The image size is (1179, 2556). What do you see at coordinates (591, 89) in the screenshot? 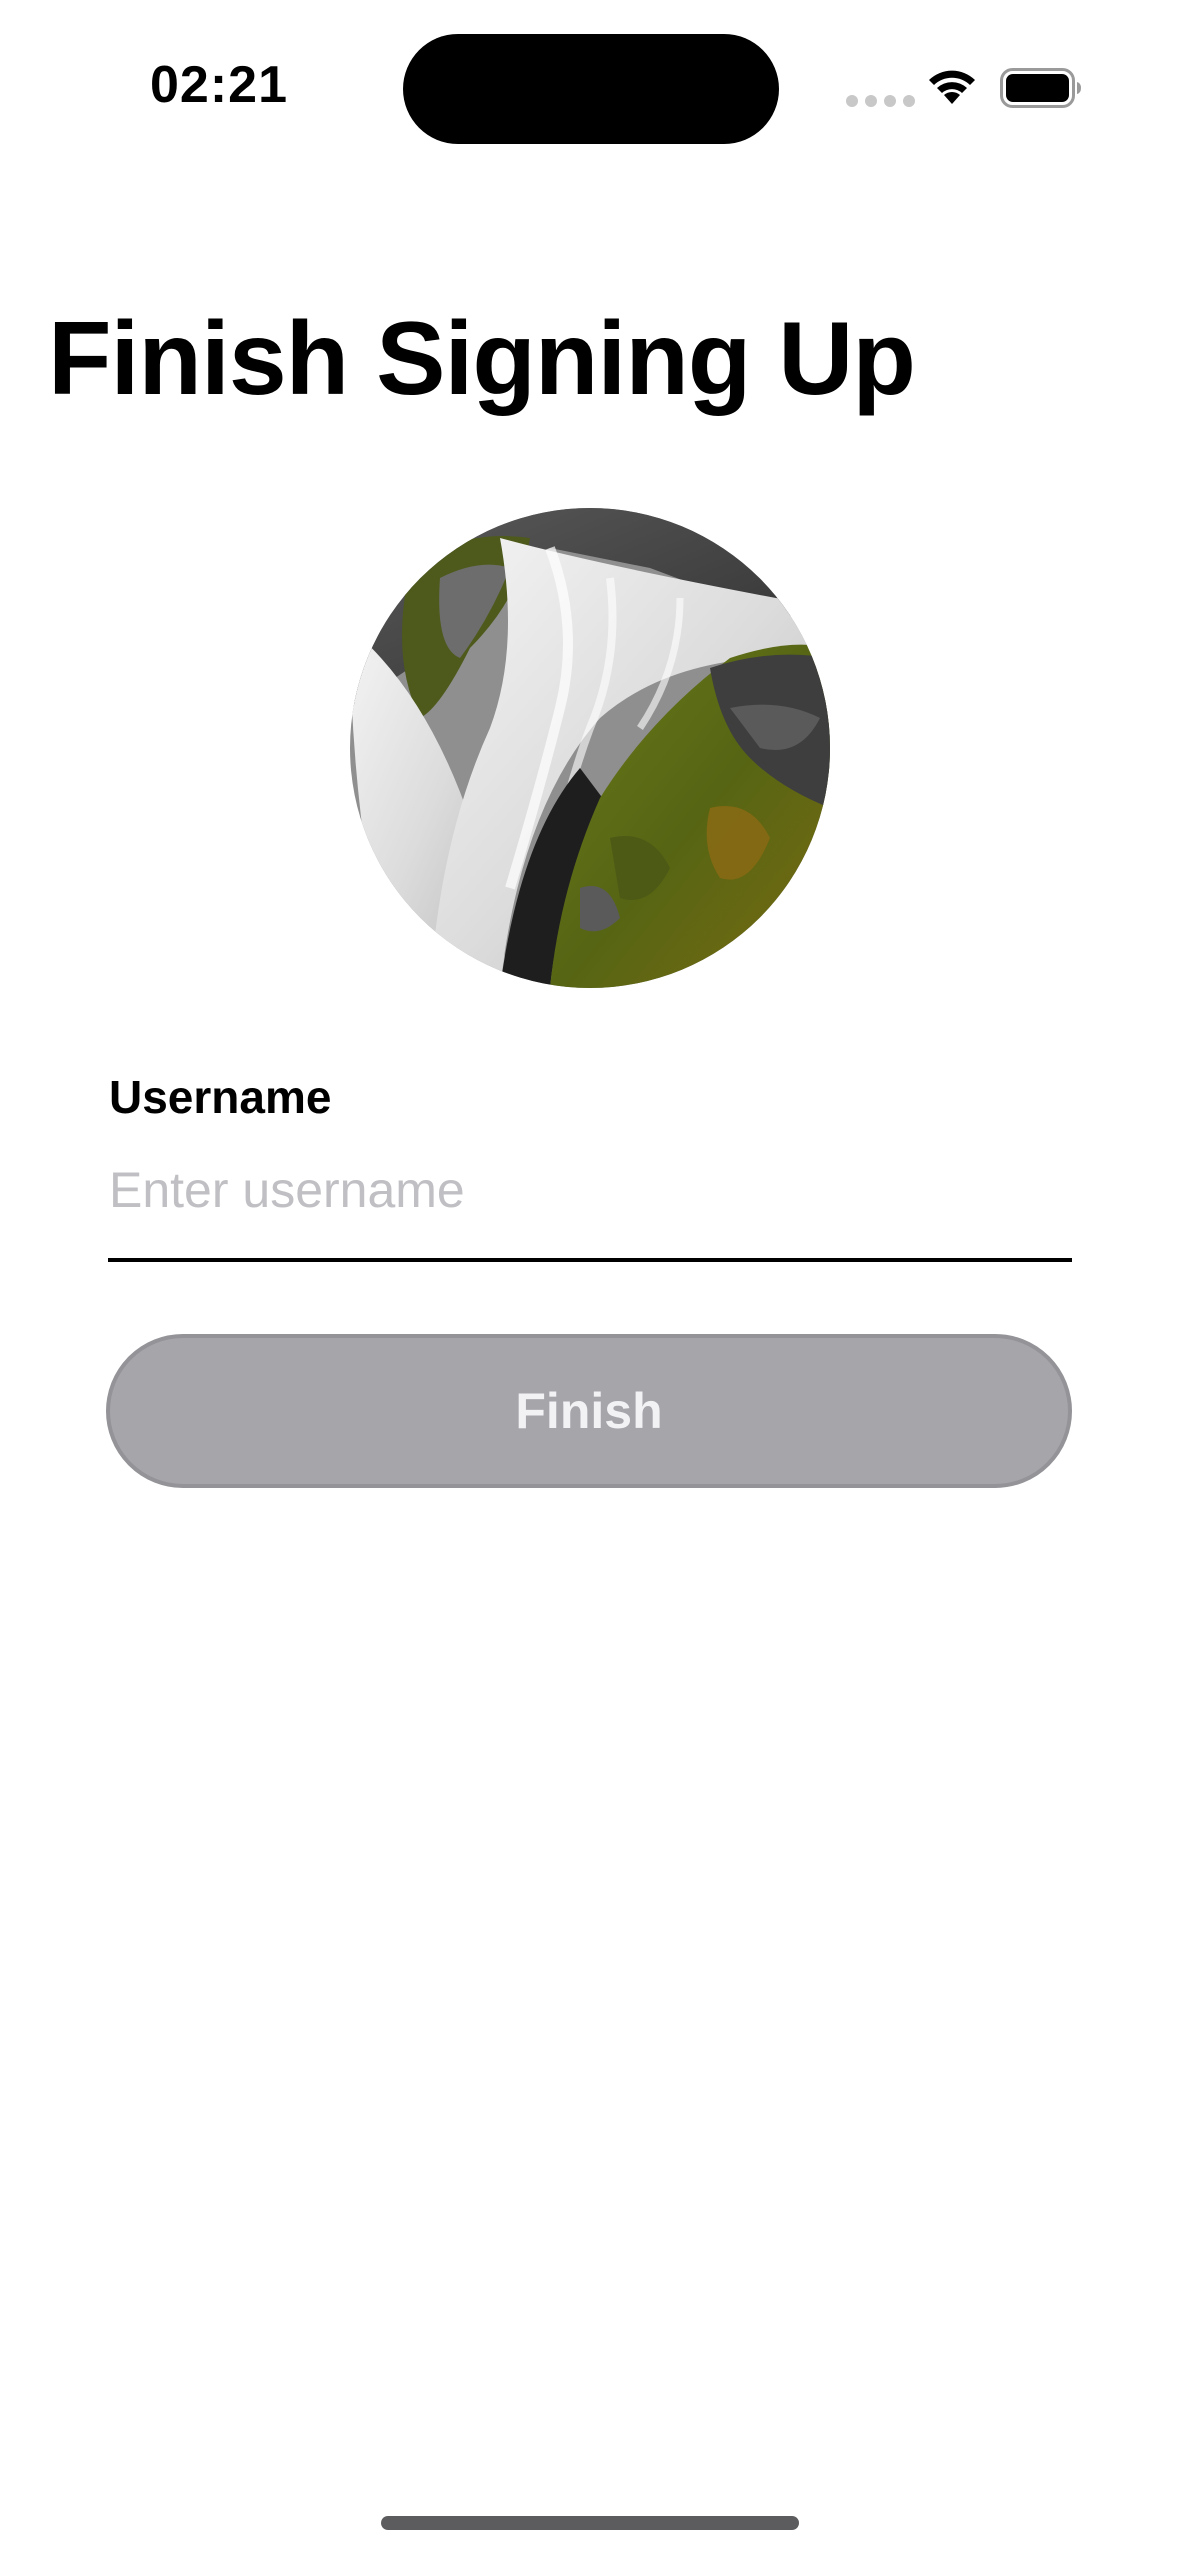
I see `dynamic-island` at bounding box center [591, 89].